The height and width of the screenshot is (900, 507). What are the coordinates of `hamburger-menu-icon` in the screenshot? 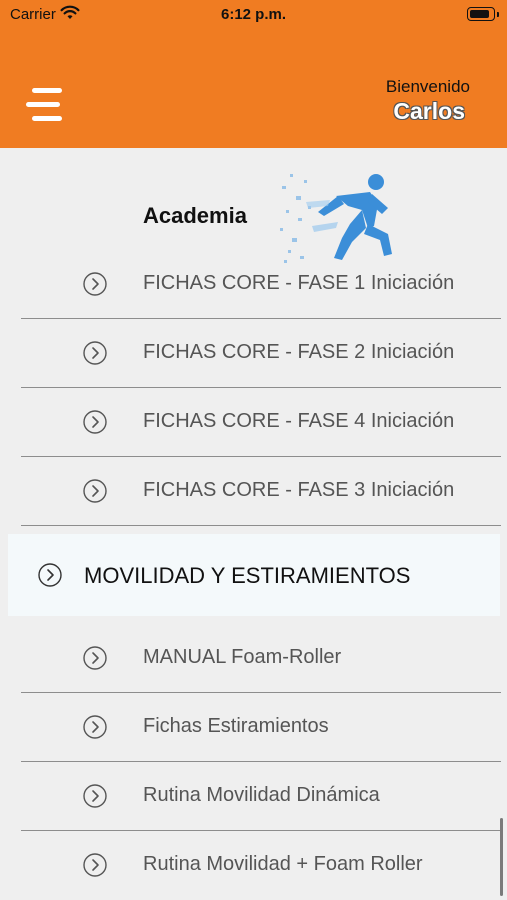 It's located at (44, 106).